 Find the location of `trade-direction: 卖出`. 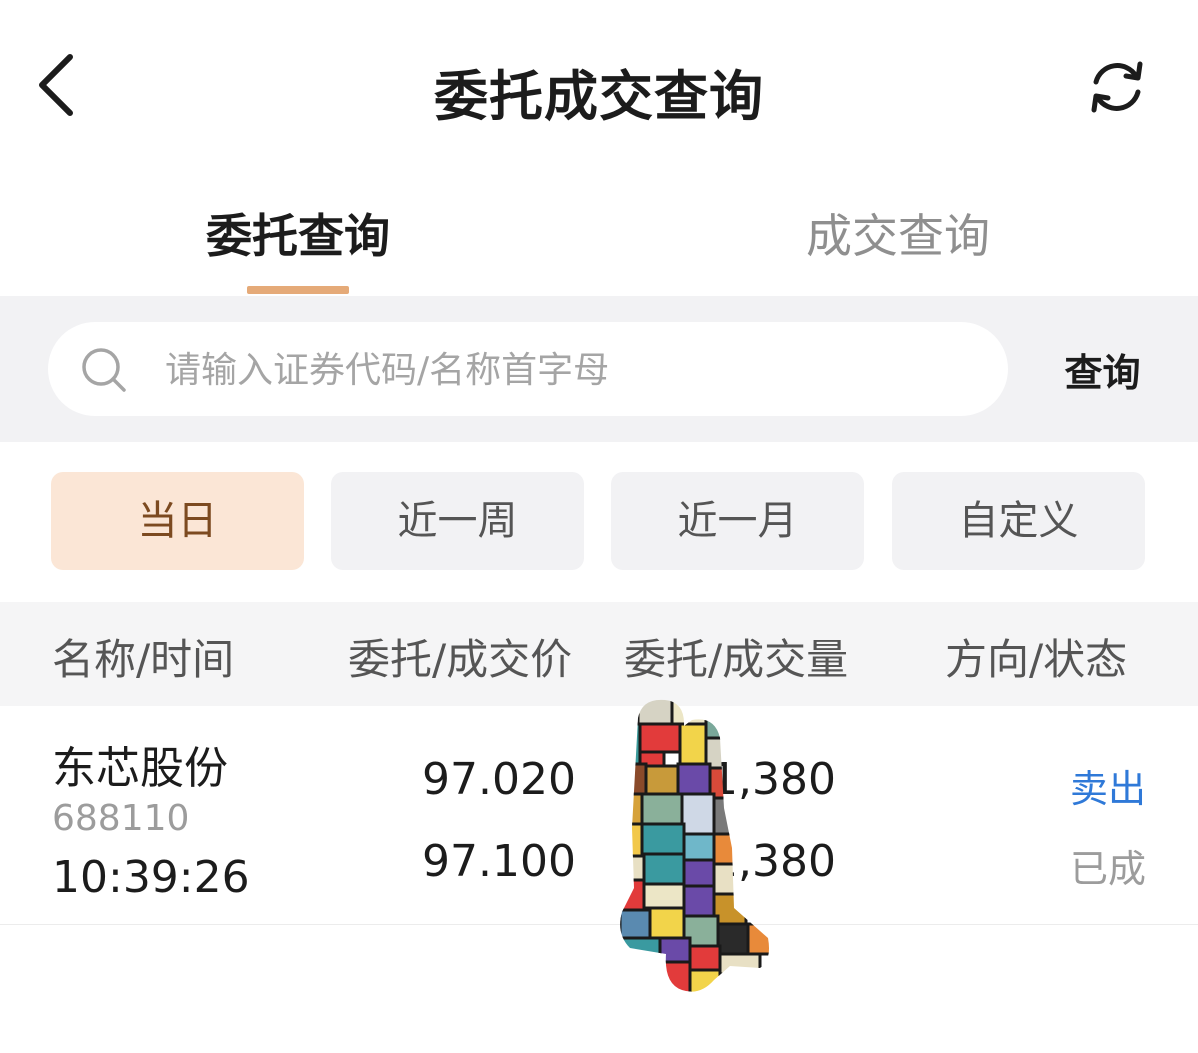

trade-direction: 卖出 is located at coordinates (1107, 789).